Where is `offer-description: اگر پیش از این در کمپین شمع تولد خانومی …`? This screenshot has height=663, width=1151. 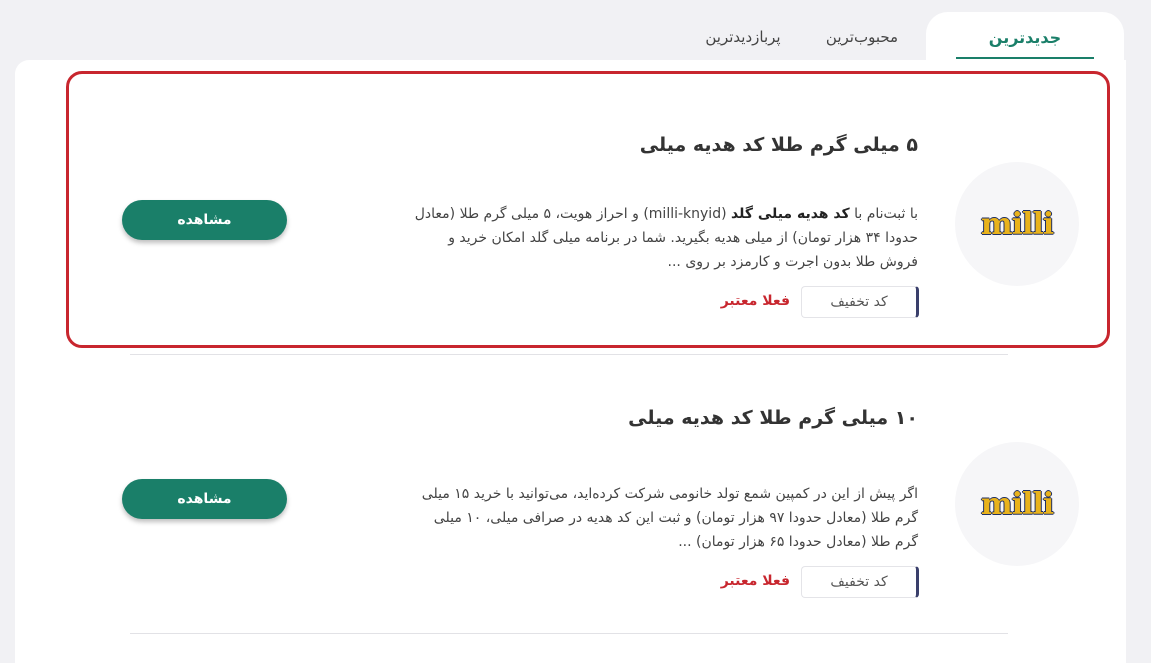 offer-description: اگر پیش از این در کمپین شمع تولد خانومی … is located at coordinates (669, 518).